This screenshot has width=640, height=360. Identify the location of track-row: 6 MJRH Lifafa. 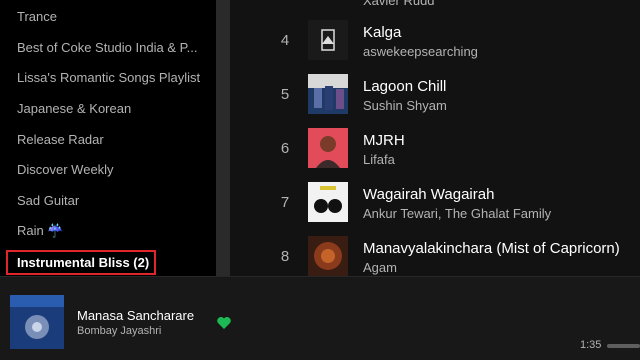
(435, 148).